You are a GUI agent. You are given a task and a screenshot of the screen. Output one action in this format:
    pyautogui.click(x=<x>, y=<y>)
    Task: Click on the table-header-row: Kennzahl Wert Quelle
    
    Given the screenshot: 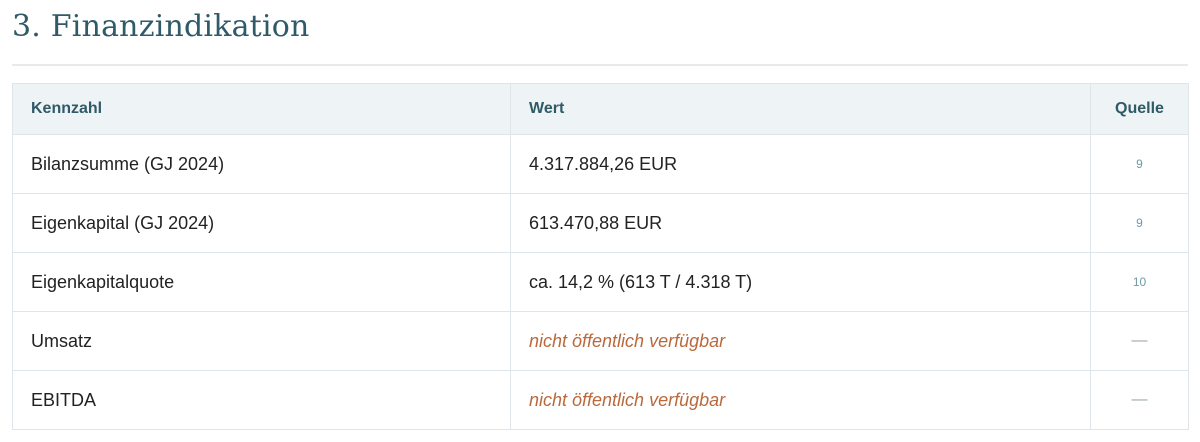 What is the action you would take?
    pyautogui.click(x=600, y=109)
    